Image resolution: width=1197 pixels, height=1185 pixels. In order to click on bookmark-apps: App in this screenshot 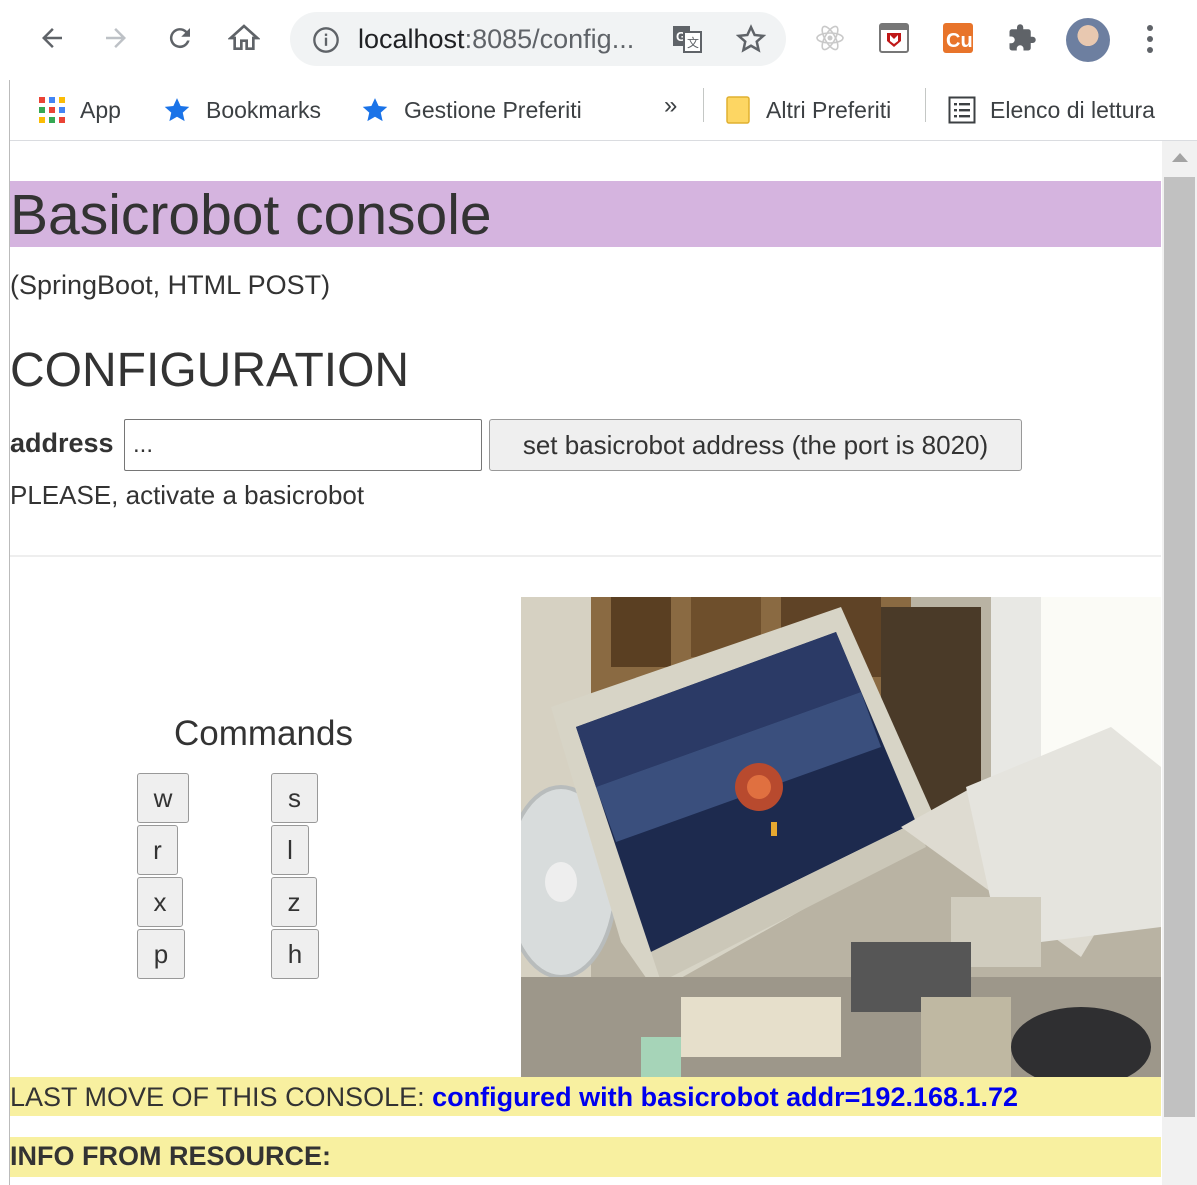, I will do `click(79, 110)`.